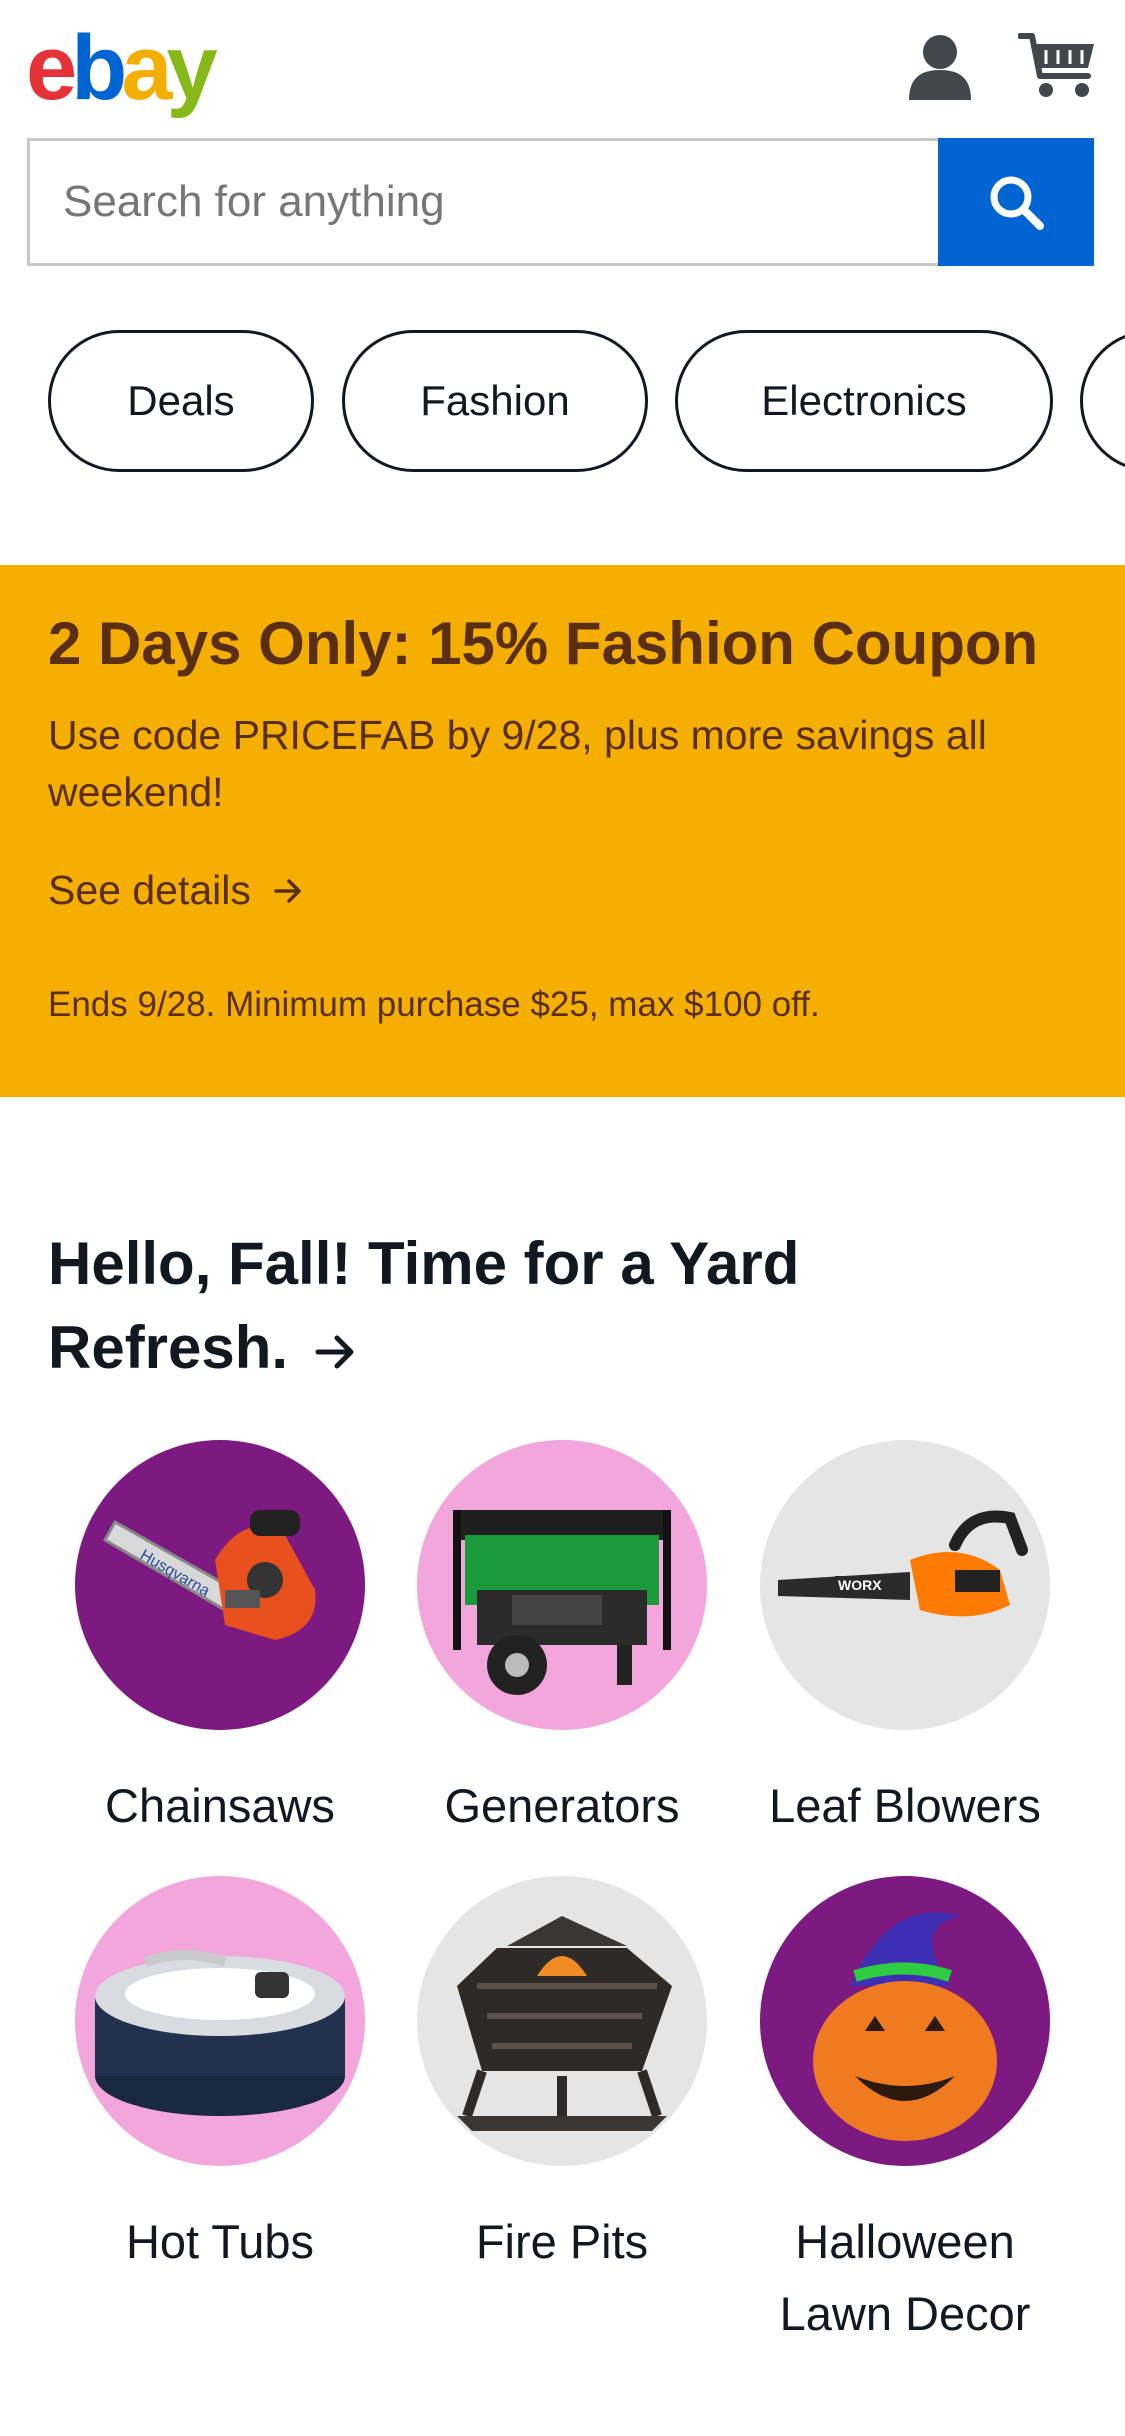 The height and width of the screenshot is (2436, 1125). What do you see at coordinates (1058, 65) in the screenshot?
I see `cart-icon` at bounding box center [1058, 65].